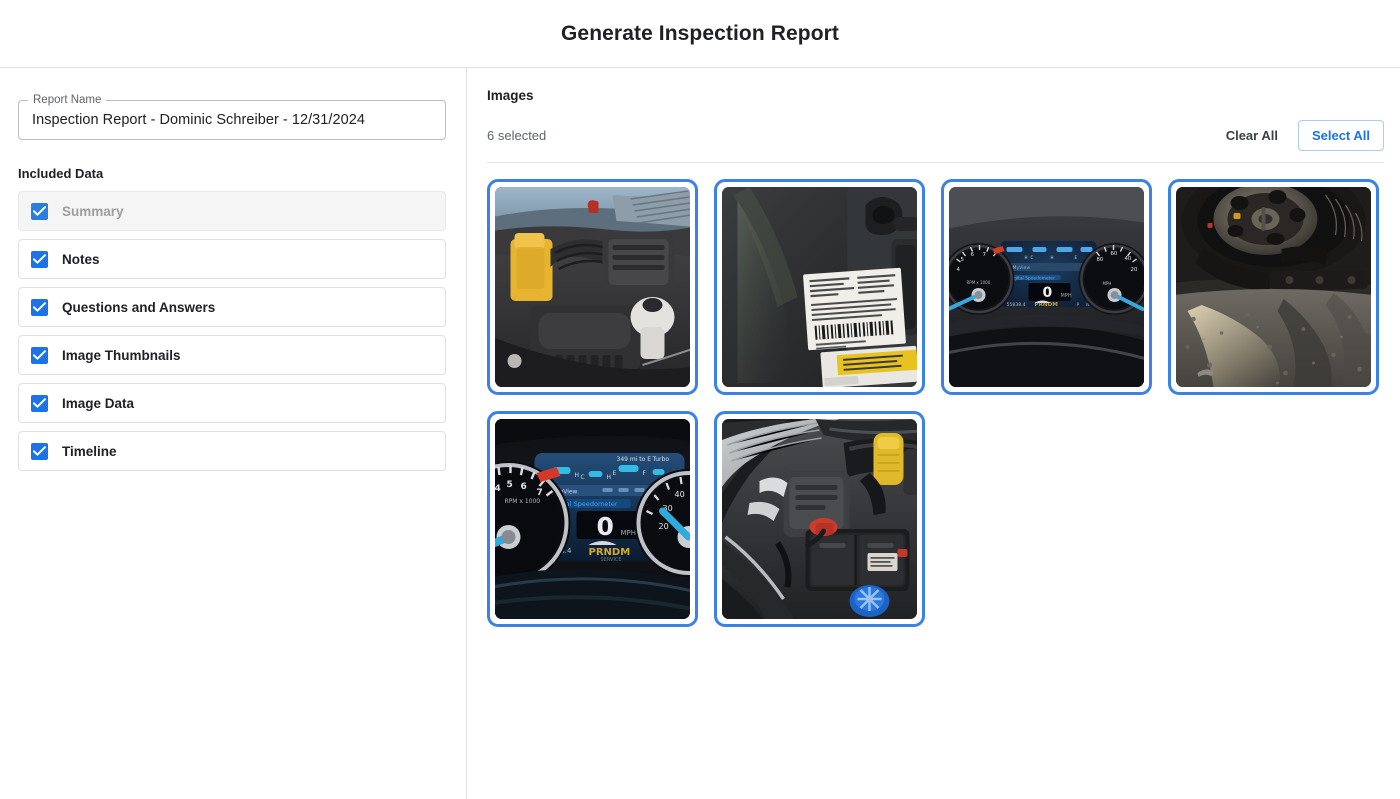 The width and height of the screenshot is (1400, 799). I want to click on included-data-heading: Included Data, so click(61, 173).